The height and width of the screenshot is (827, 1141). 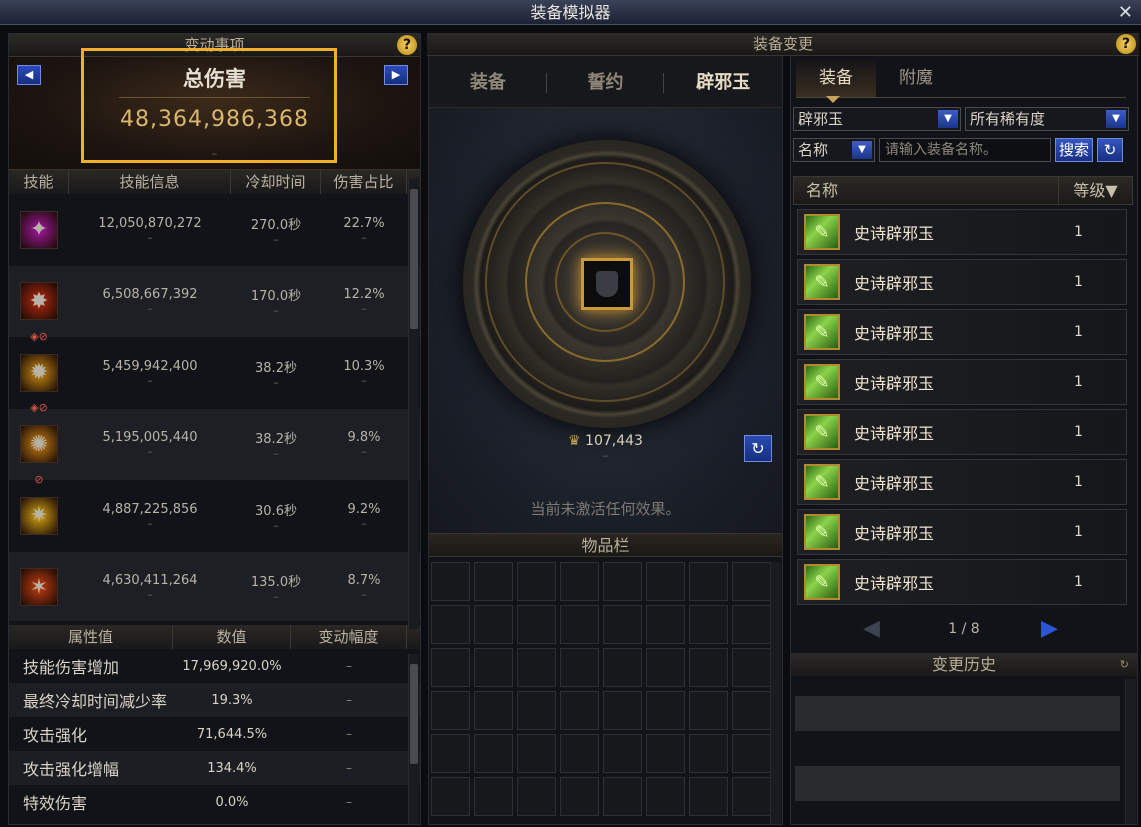 I want to click on skill-row: ✦ 12,050,870,272– 270.0秒 – 22.7% –, so click(x=214, y=230).